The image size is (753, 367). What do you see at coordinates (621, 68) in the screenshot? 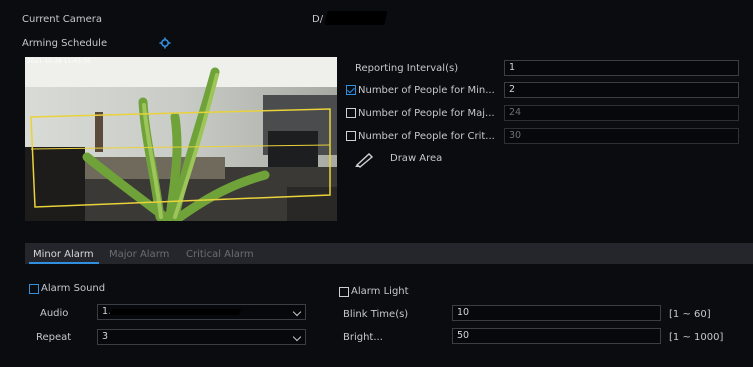
I see `reporting-interval-input: 1` at bounding box center [621, 68].